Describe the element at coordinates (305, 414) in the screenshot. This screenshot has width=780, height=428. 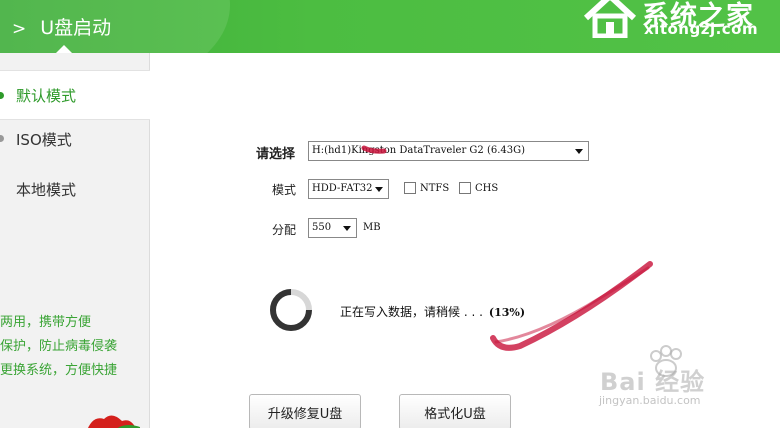
I see `repair-usb-button-label: 升级修复U盘` at that location.